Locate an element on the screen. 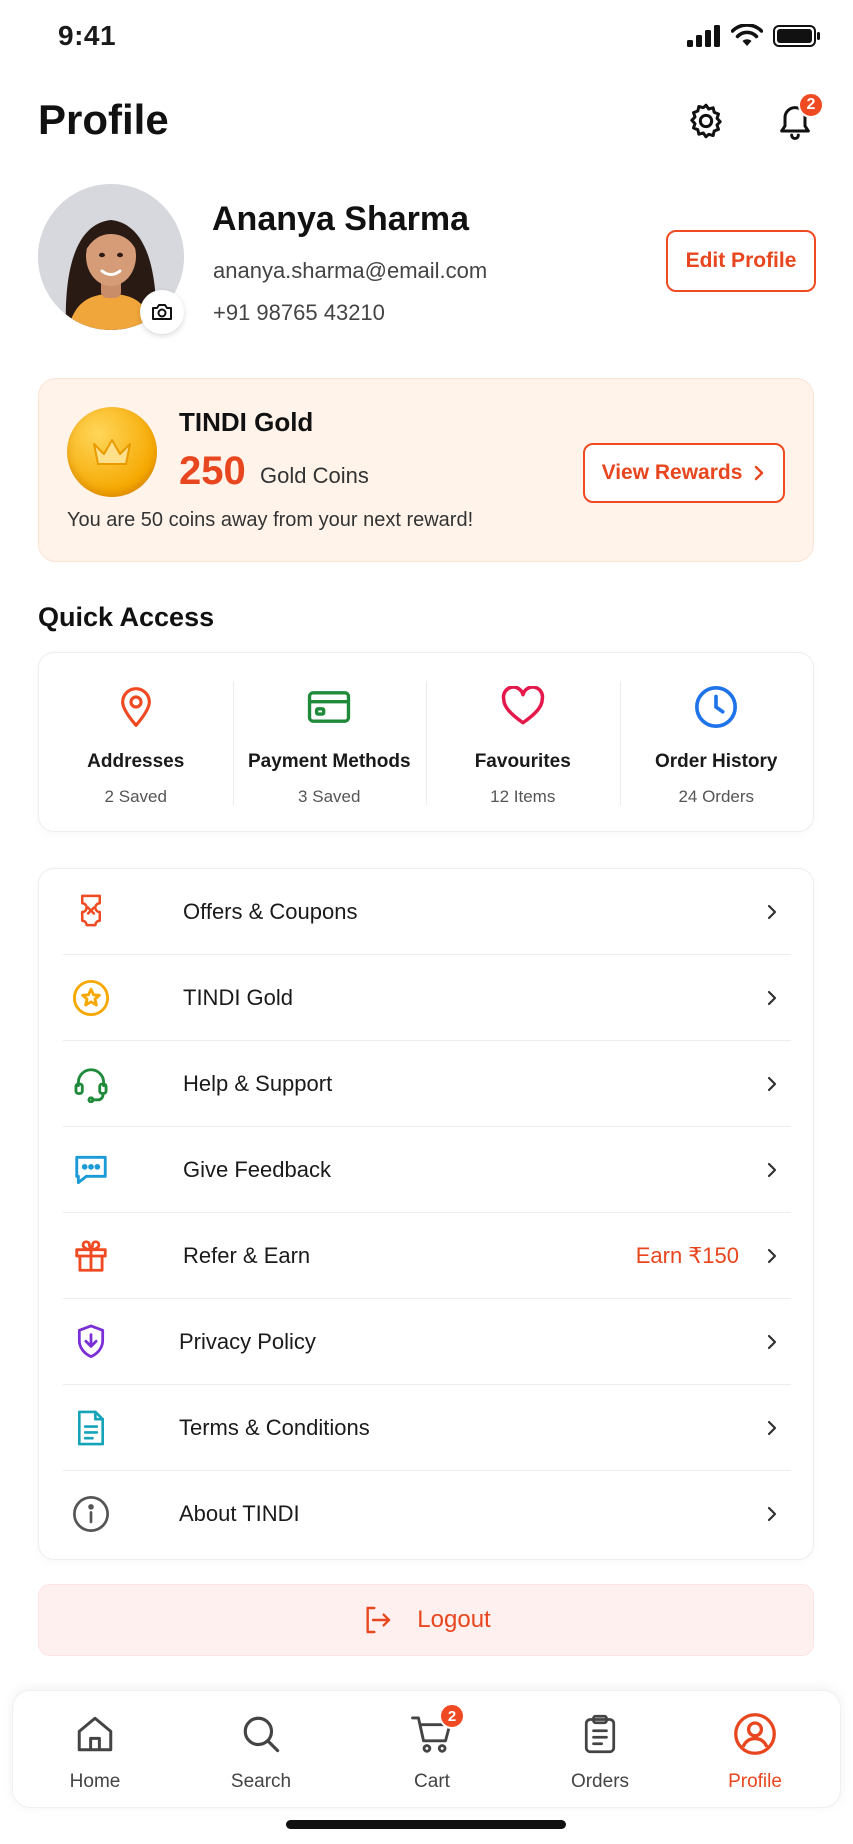 The width and height of the screenshot is (853, 1844). menu-item-label: TINDI Gold is located at coordinates (238, 997).